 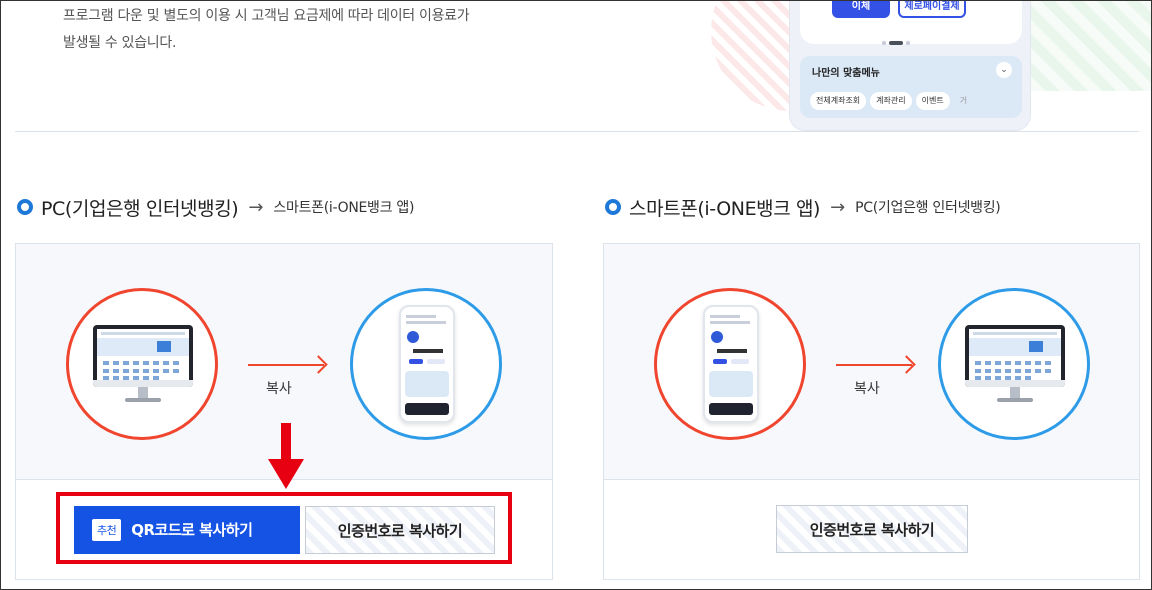 I want to click on heading-target: 스마트폰(i-ONE뱅크 앱), so click(x=344, y=208).